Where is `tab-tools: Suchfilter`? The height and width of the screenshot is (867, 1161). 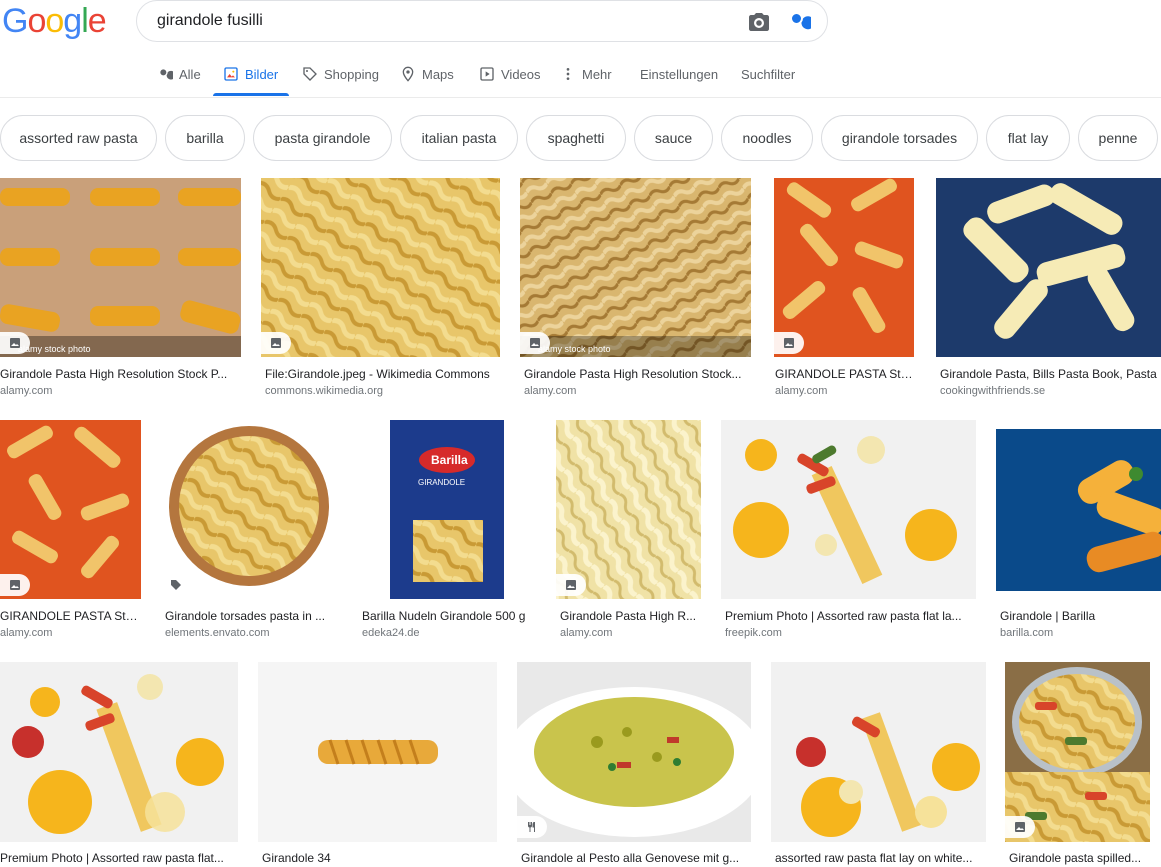
tab-tools: Suchfilter is located at coordinates (768, 74).